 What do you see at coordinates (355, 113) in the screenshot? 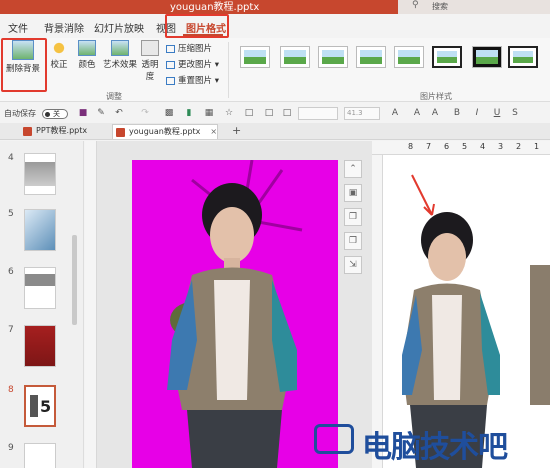
I see `font-size-value: 41.3` at bounding box center [355, 113].